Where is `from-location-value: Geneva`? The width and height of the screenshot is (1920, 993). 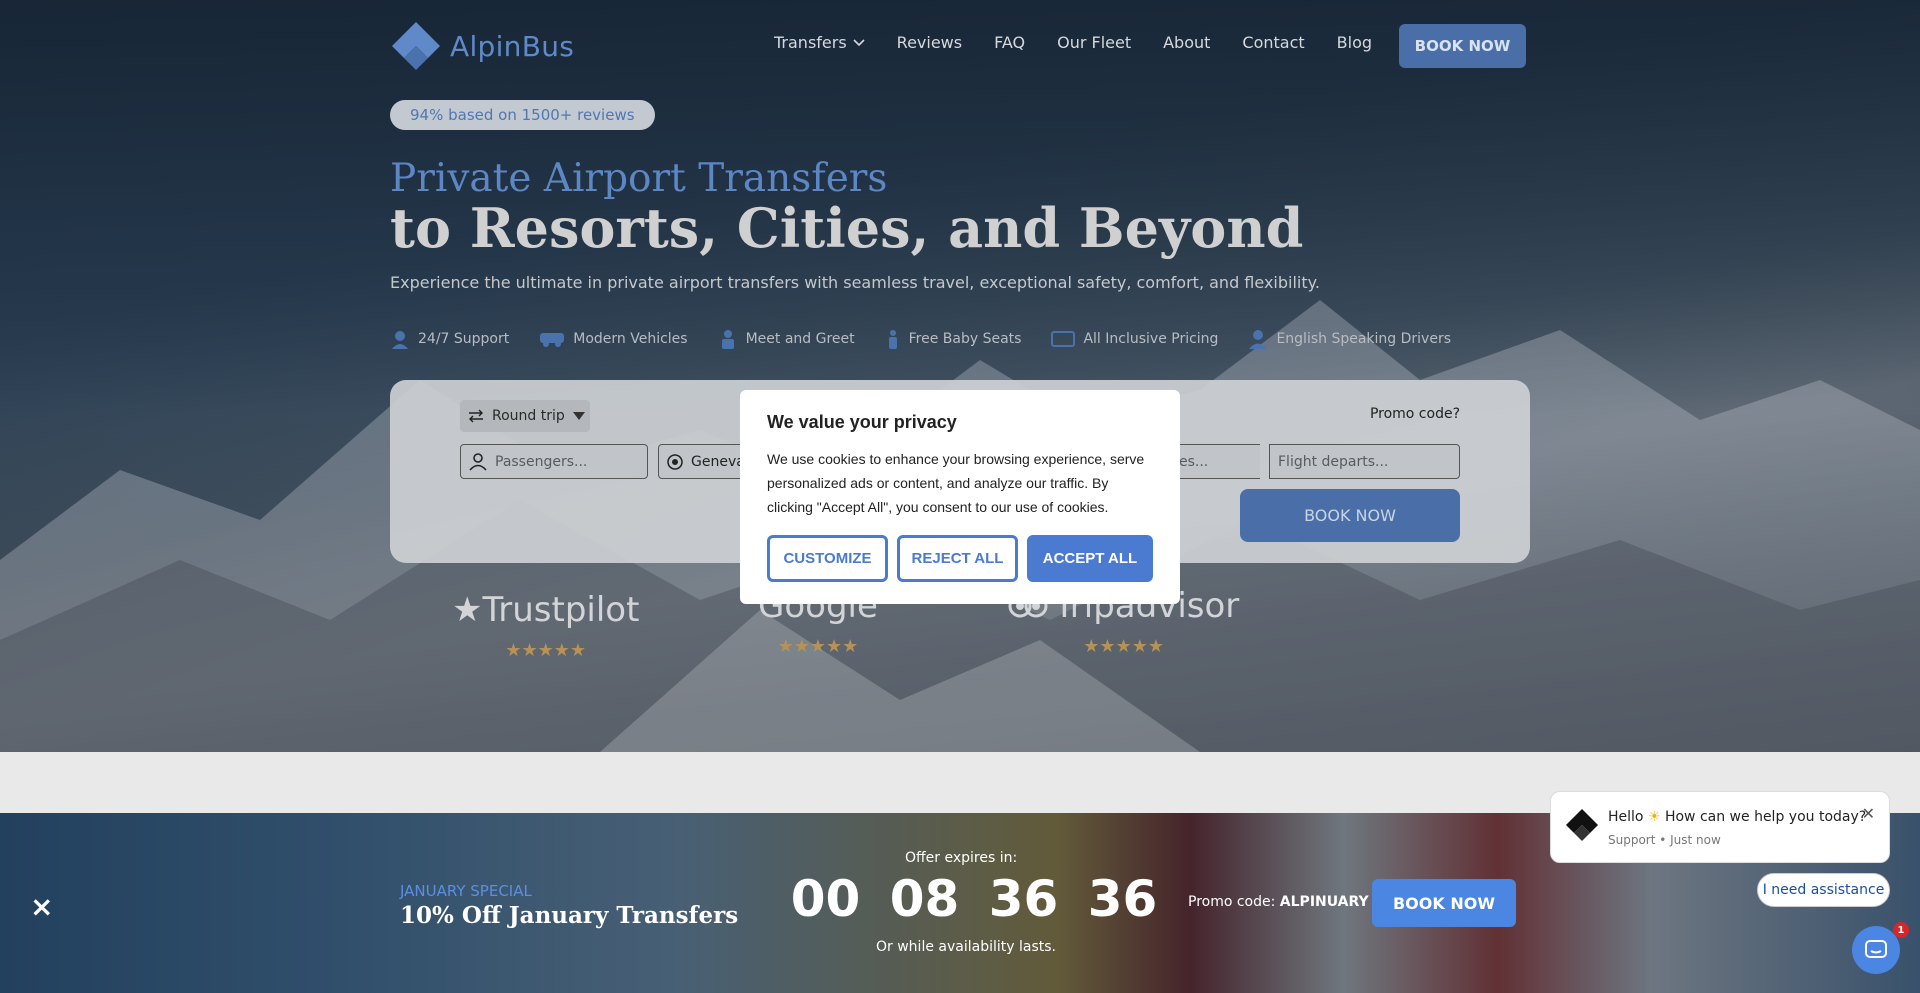
from-location-value: Geneva is located at coordinates (718, 461).